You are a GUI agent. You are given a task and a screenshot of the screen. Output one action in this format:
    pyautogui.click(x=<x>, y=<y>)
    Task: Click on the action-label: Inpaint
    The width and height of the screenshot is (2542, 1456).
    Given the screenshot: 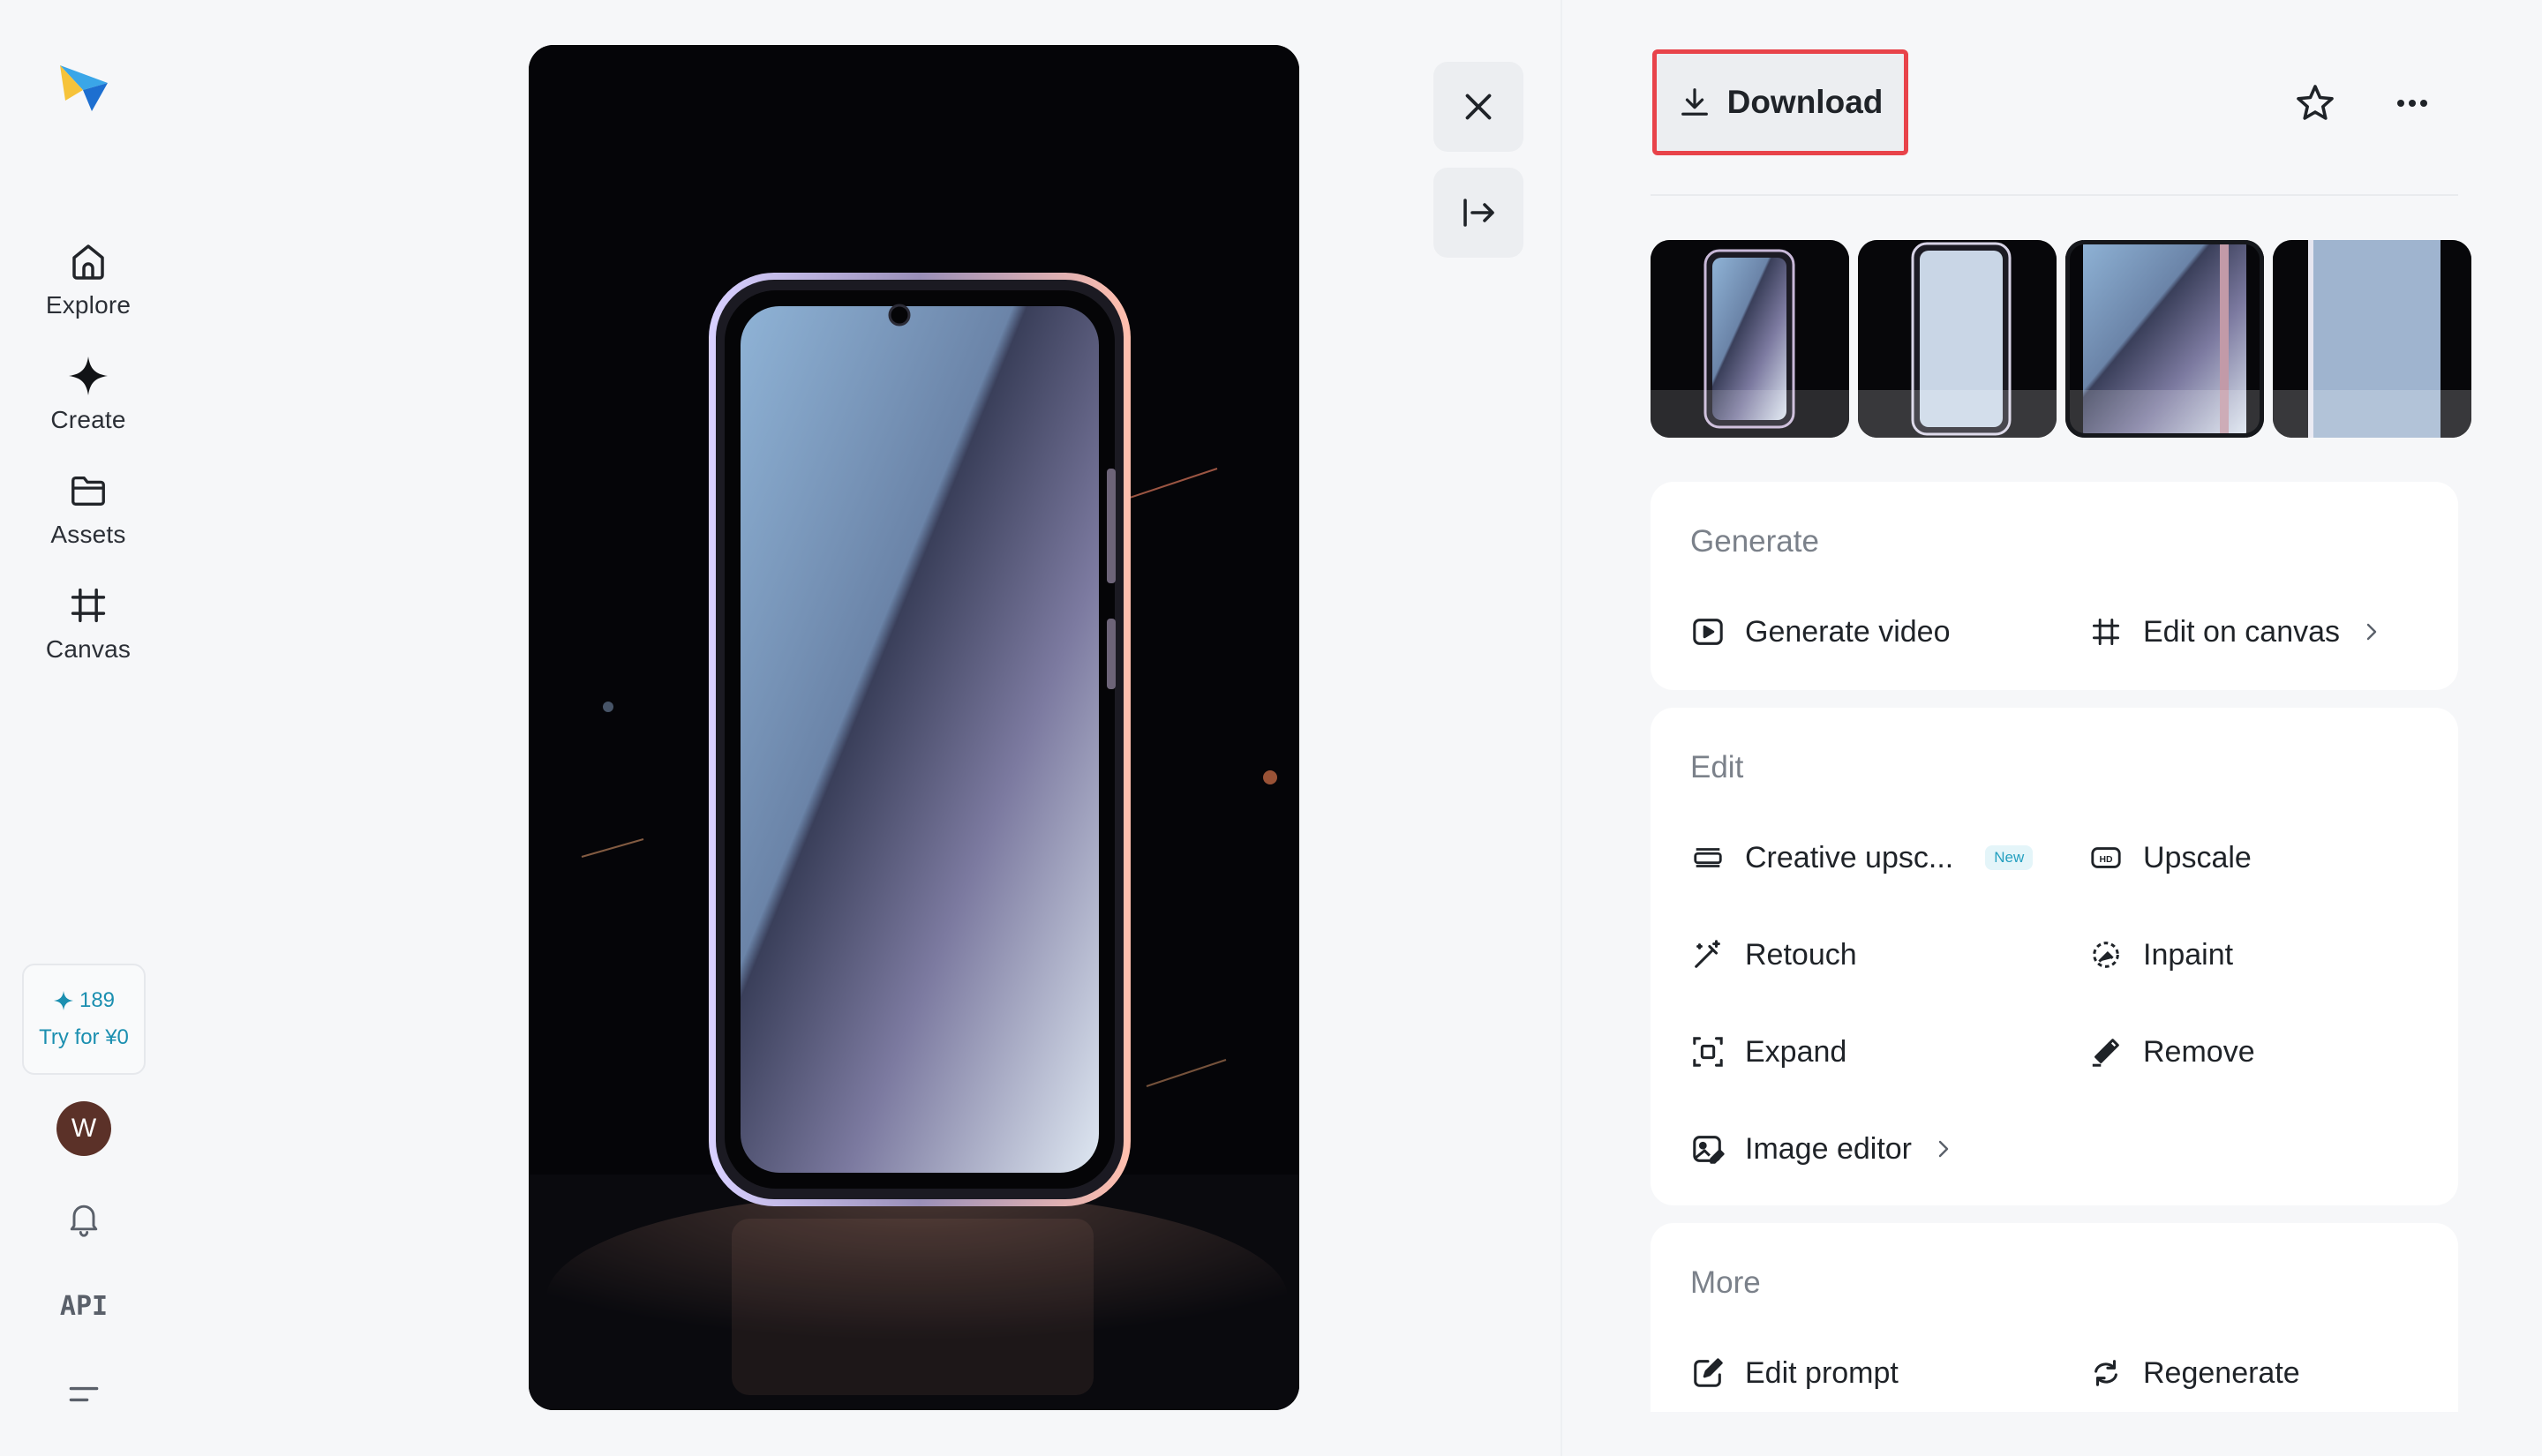 What is the action you would take?
    pyautogui.click(x=2188, y=954)
    